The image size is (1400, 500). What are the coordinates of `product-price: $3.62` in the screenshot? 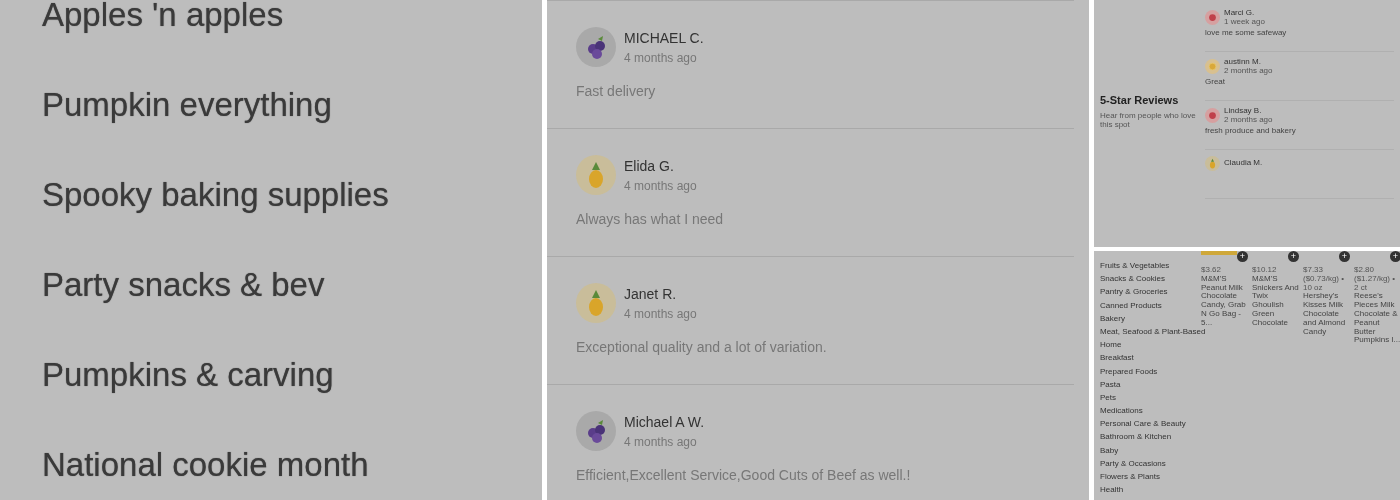 It's located at (1212, 270).